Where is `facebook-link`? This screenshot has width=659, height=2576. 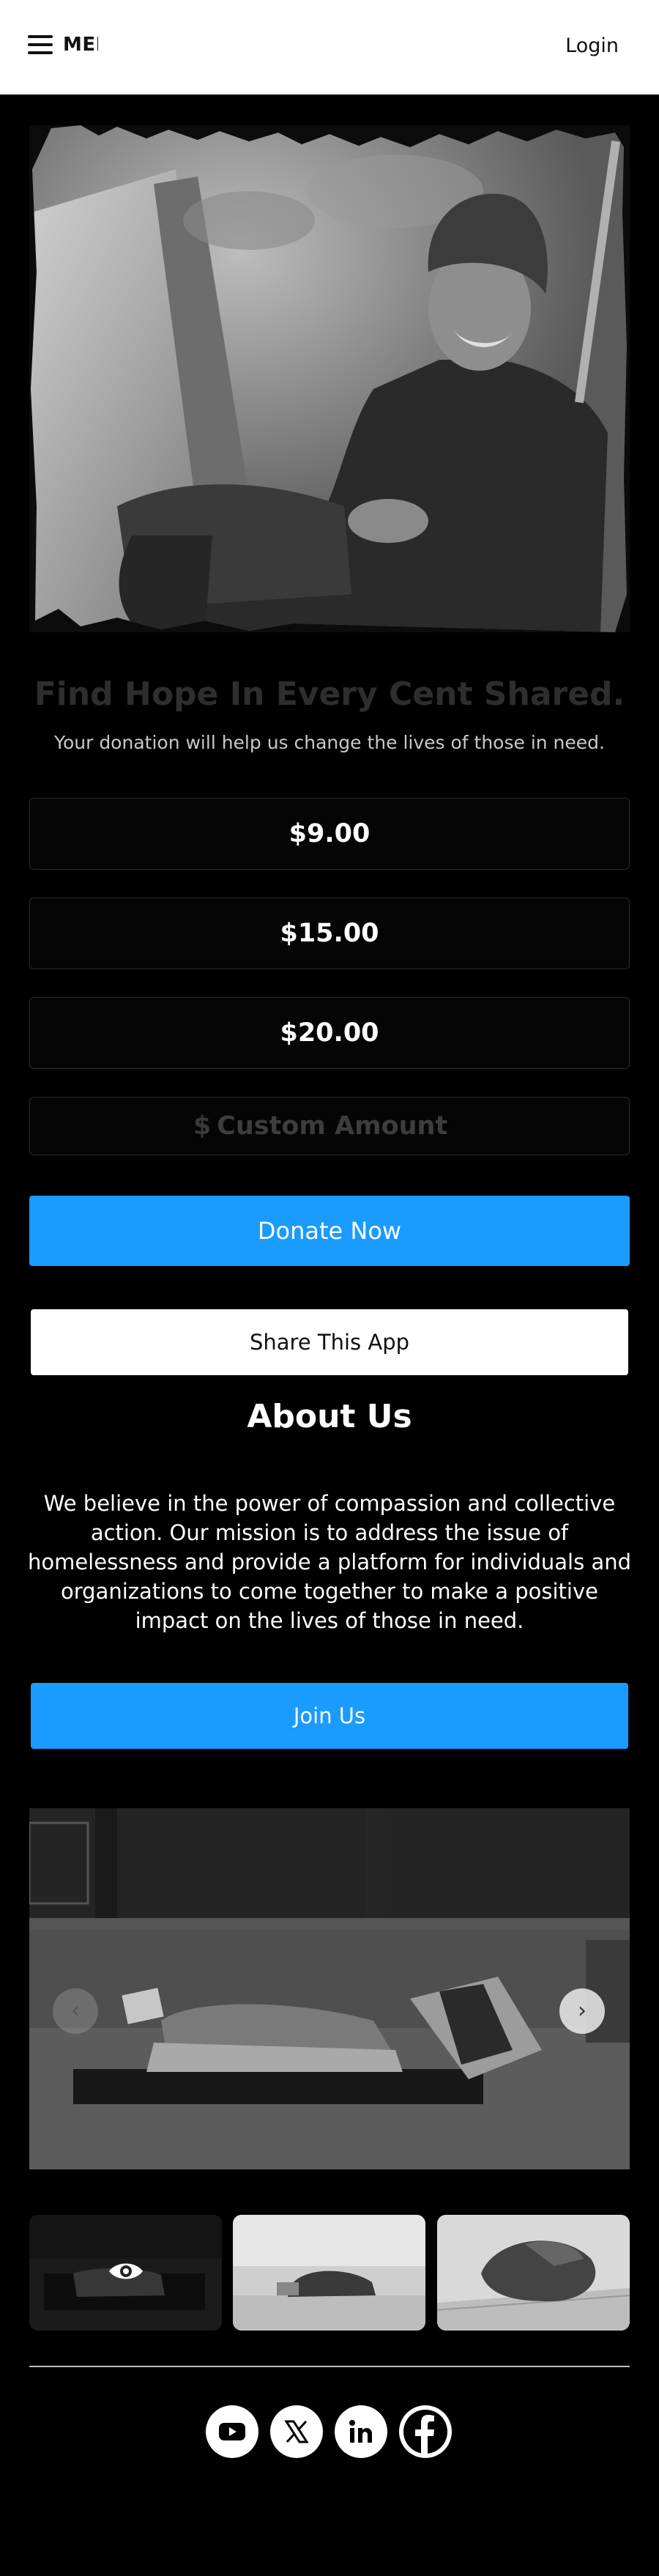
facebook-link is located at coordinates (425, 2431).